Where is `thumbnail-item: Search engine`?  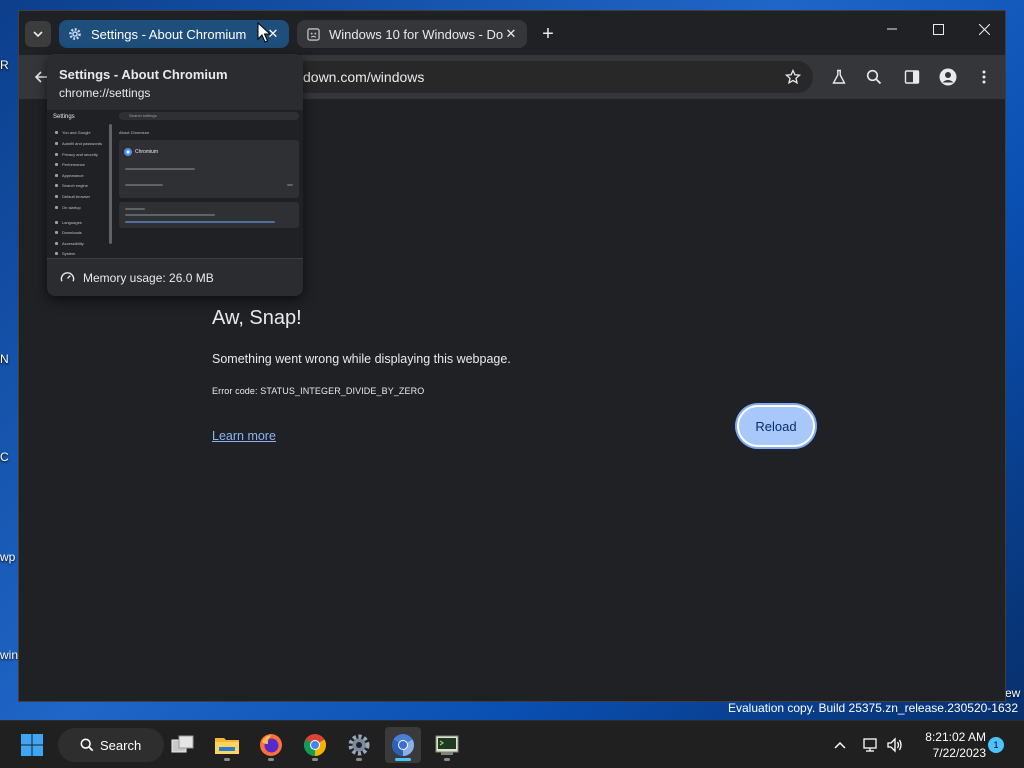
thumbnail-item: Search engine is located at coordinates (71, 185).